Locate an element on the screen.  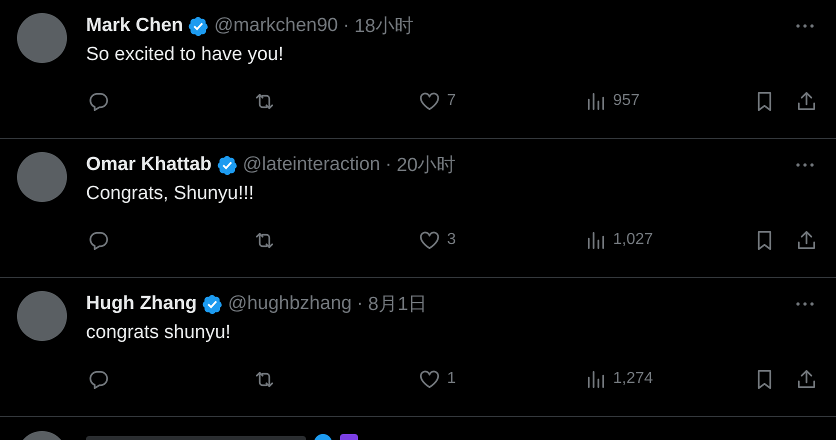
author-handle: @hughbzhang is located at coordinates (290, 304).